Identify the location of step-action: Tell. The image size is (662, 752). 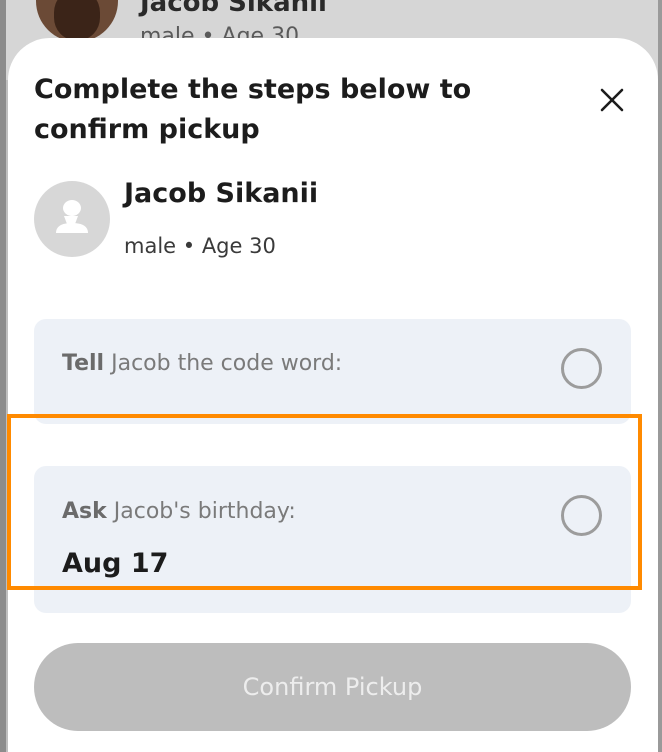
(83, 363).